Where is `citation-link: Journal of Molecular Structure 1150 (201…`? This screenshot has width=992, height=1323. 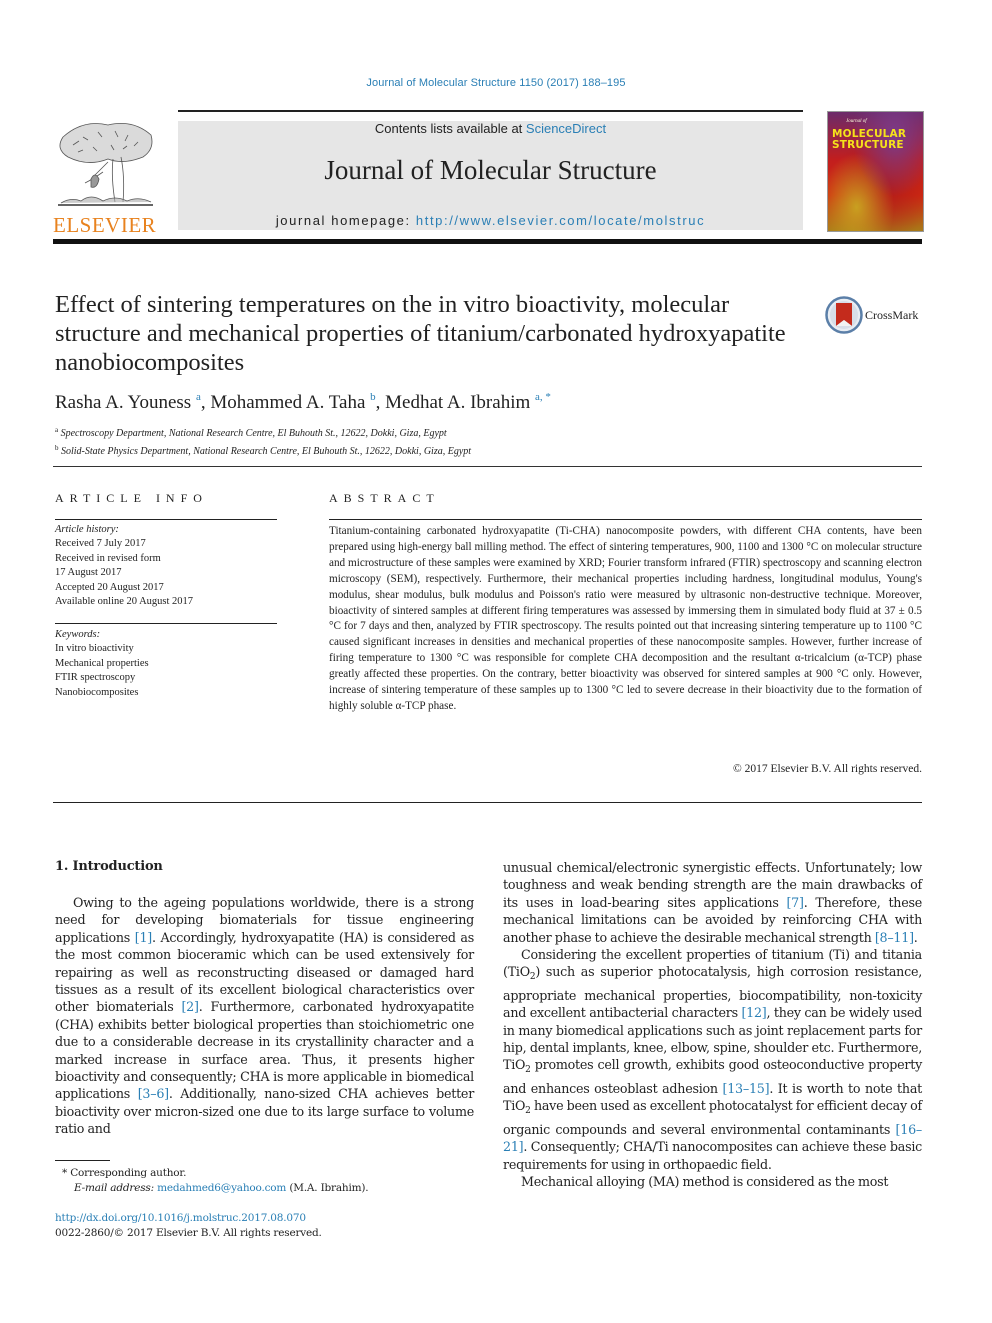 citation-link: Journal of Molecular Structure 1150 (201… is located at coordinates (495, 83).